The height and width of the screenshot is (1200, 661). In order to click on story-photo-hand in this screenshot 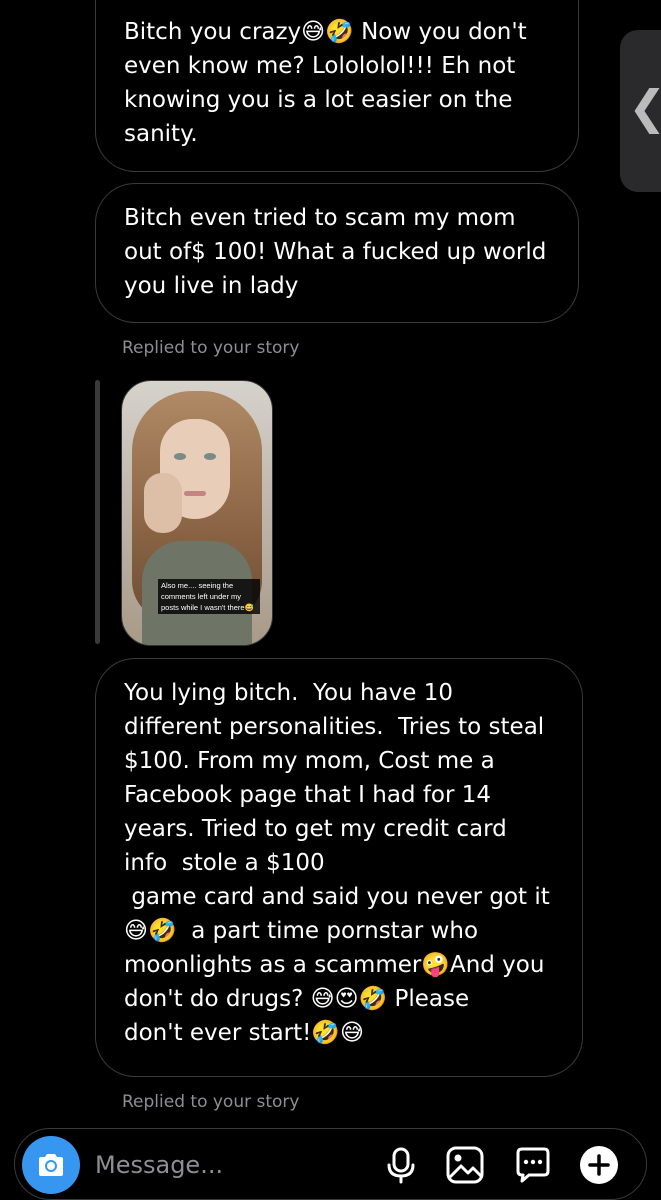, I will do `click(163, 503)`.